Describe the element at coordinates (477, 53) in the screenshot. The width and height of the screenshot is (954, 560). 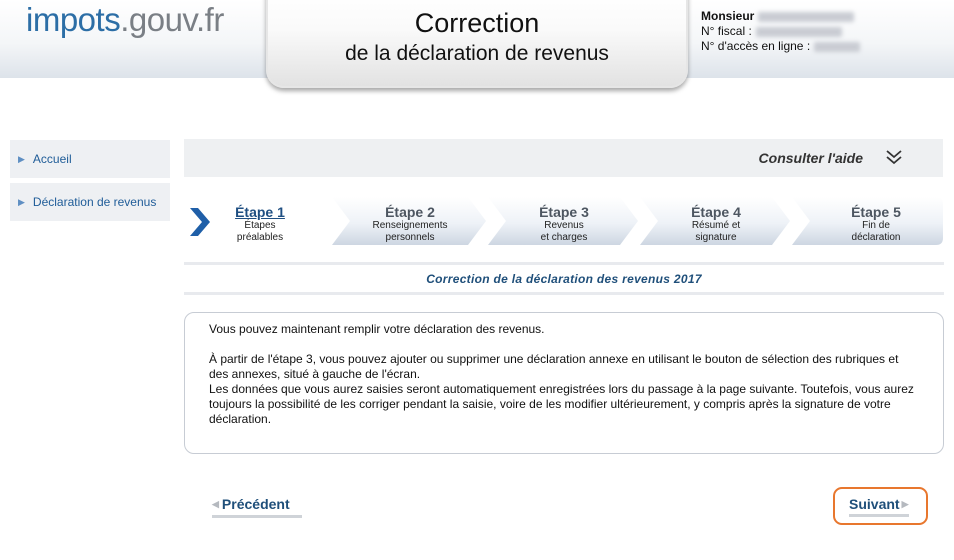
I see `page-subtitle: de la déclaration de revenus` at that location.